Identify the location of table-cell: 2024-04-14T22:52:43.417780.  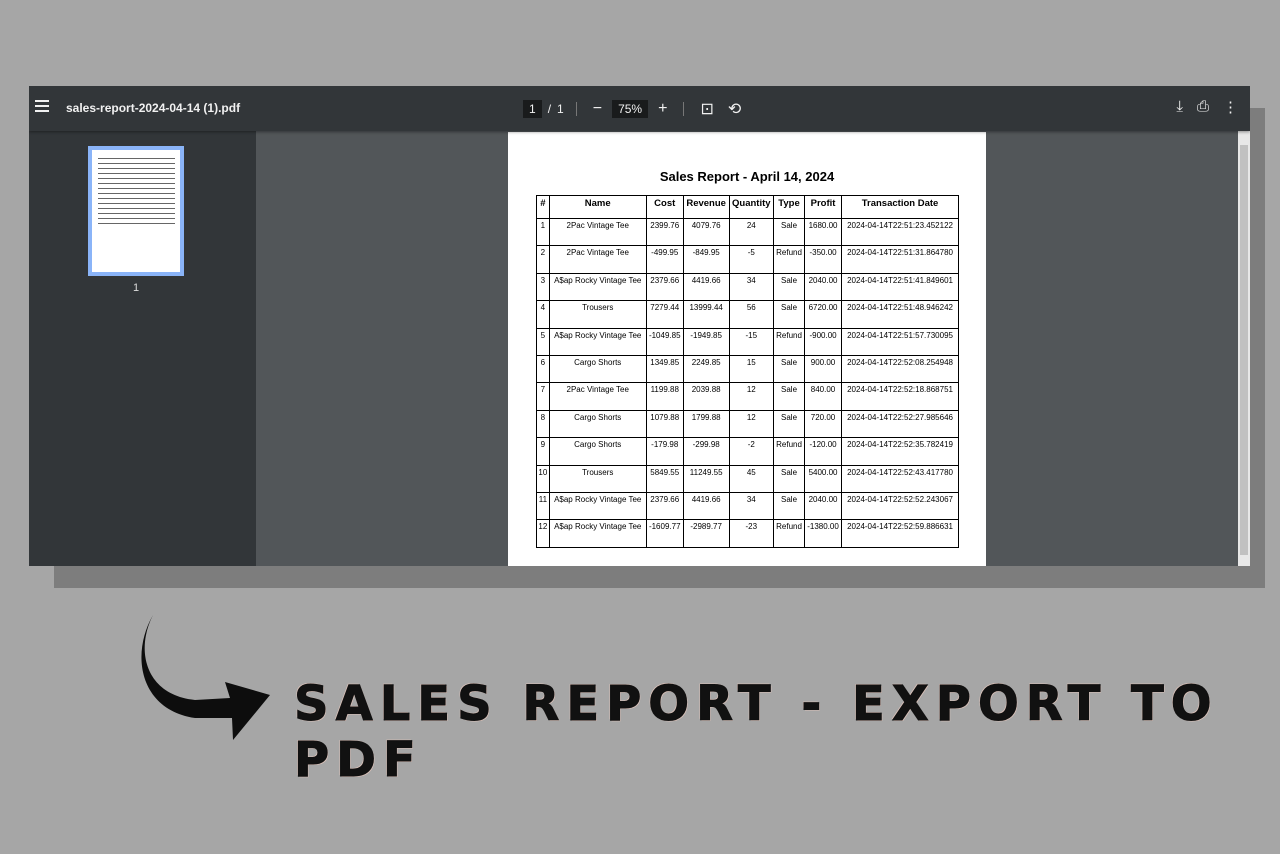
(900, 478).